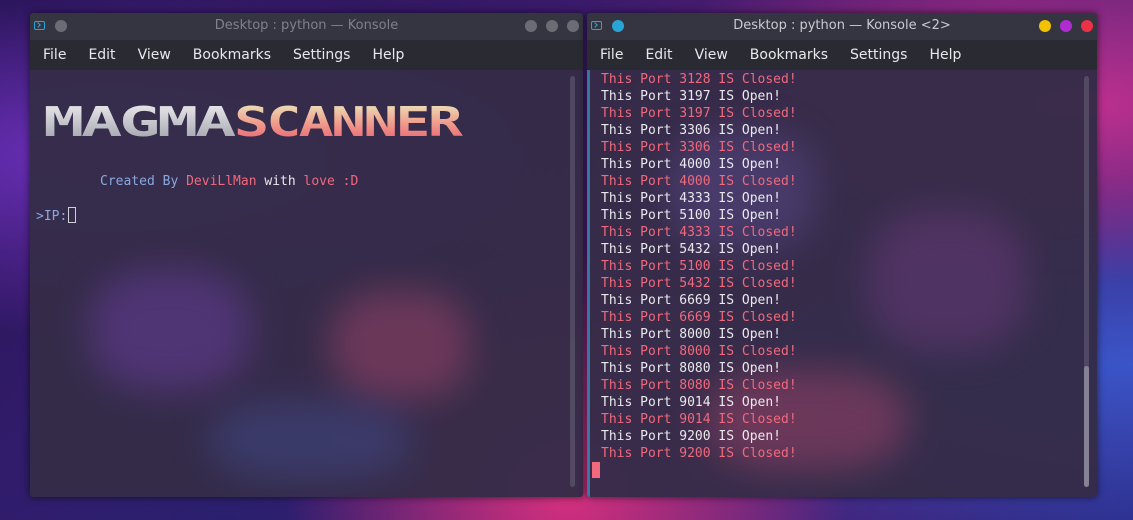 The width and height of the screenshot is (1133, 520). Describe the element at coordinates (72, 215) in the screenshot. I see `text-cursor` at that location.